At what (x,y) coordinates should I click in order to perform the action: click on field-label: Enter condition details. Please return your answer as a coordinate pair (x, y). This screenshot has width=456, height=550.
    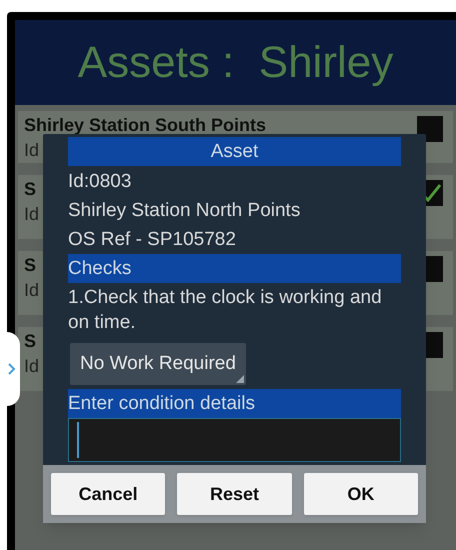
    Looking at the image, I should click on (234, 403).